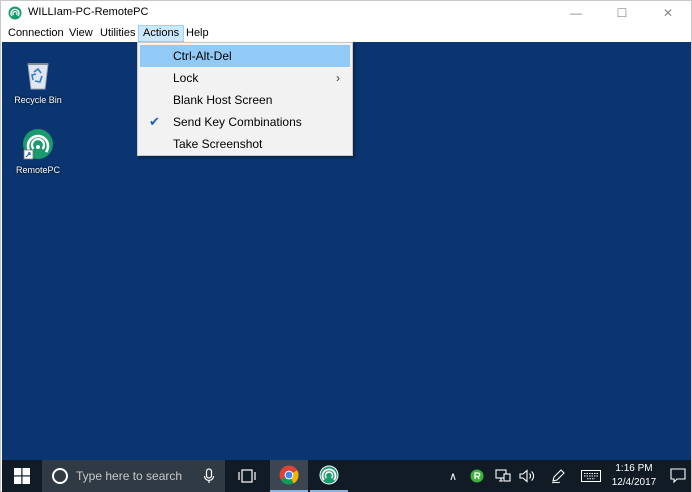  I want to click on tray-touch-keyboard, so click(591, 476).